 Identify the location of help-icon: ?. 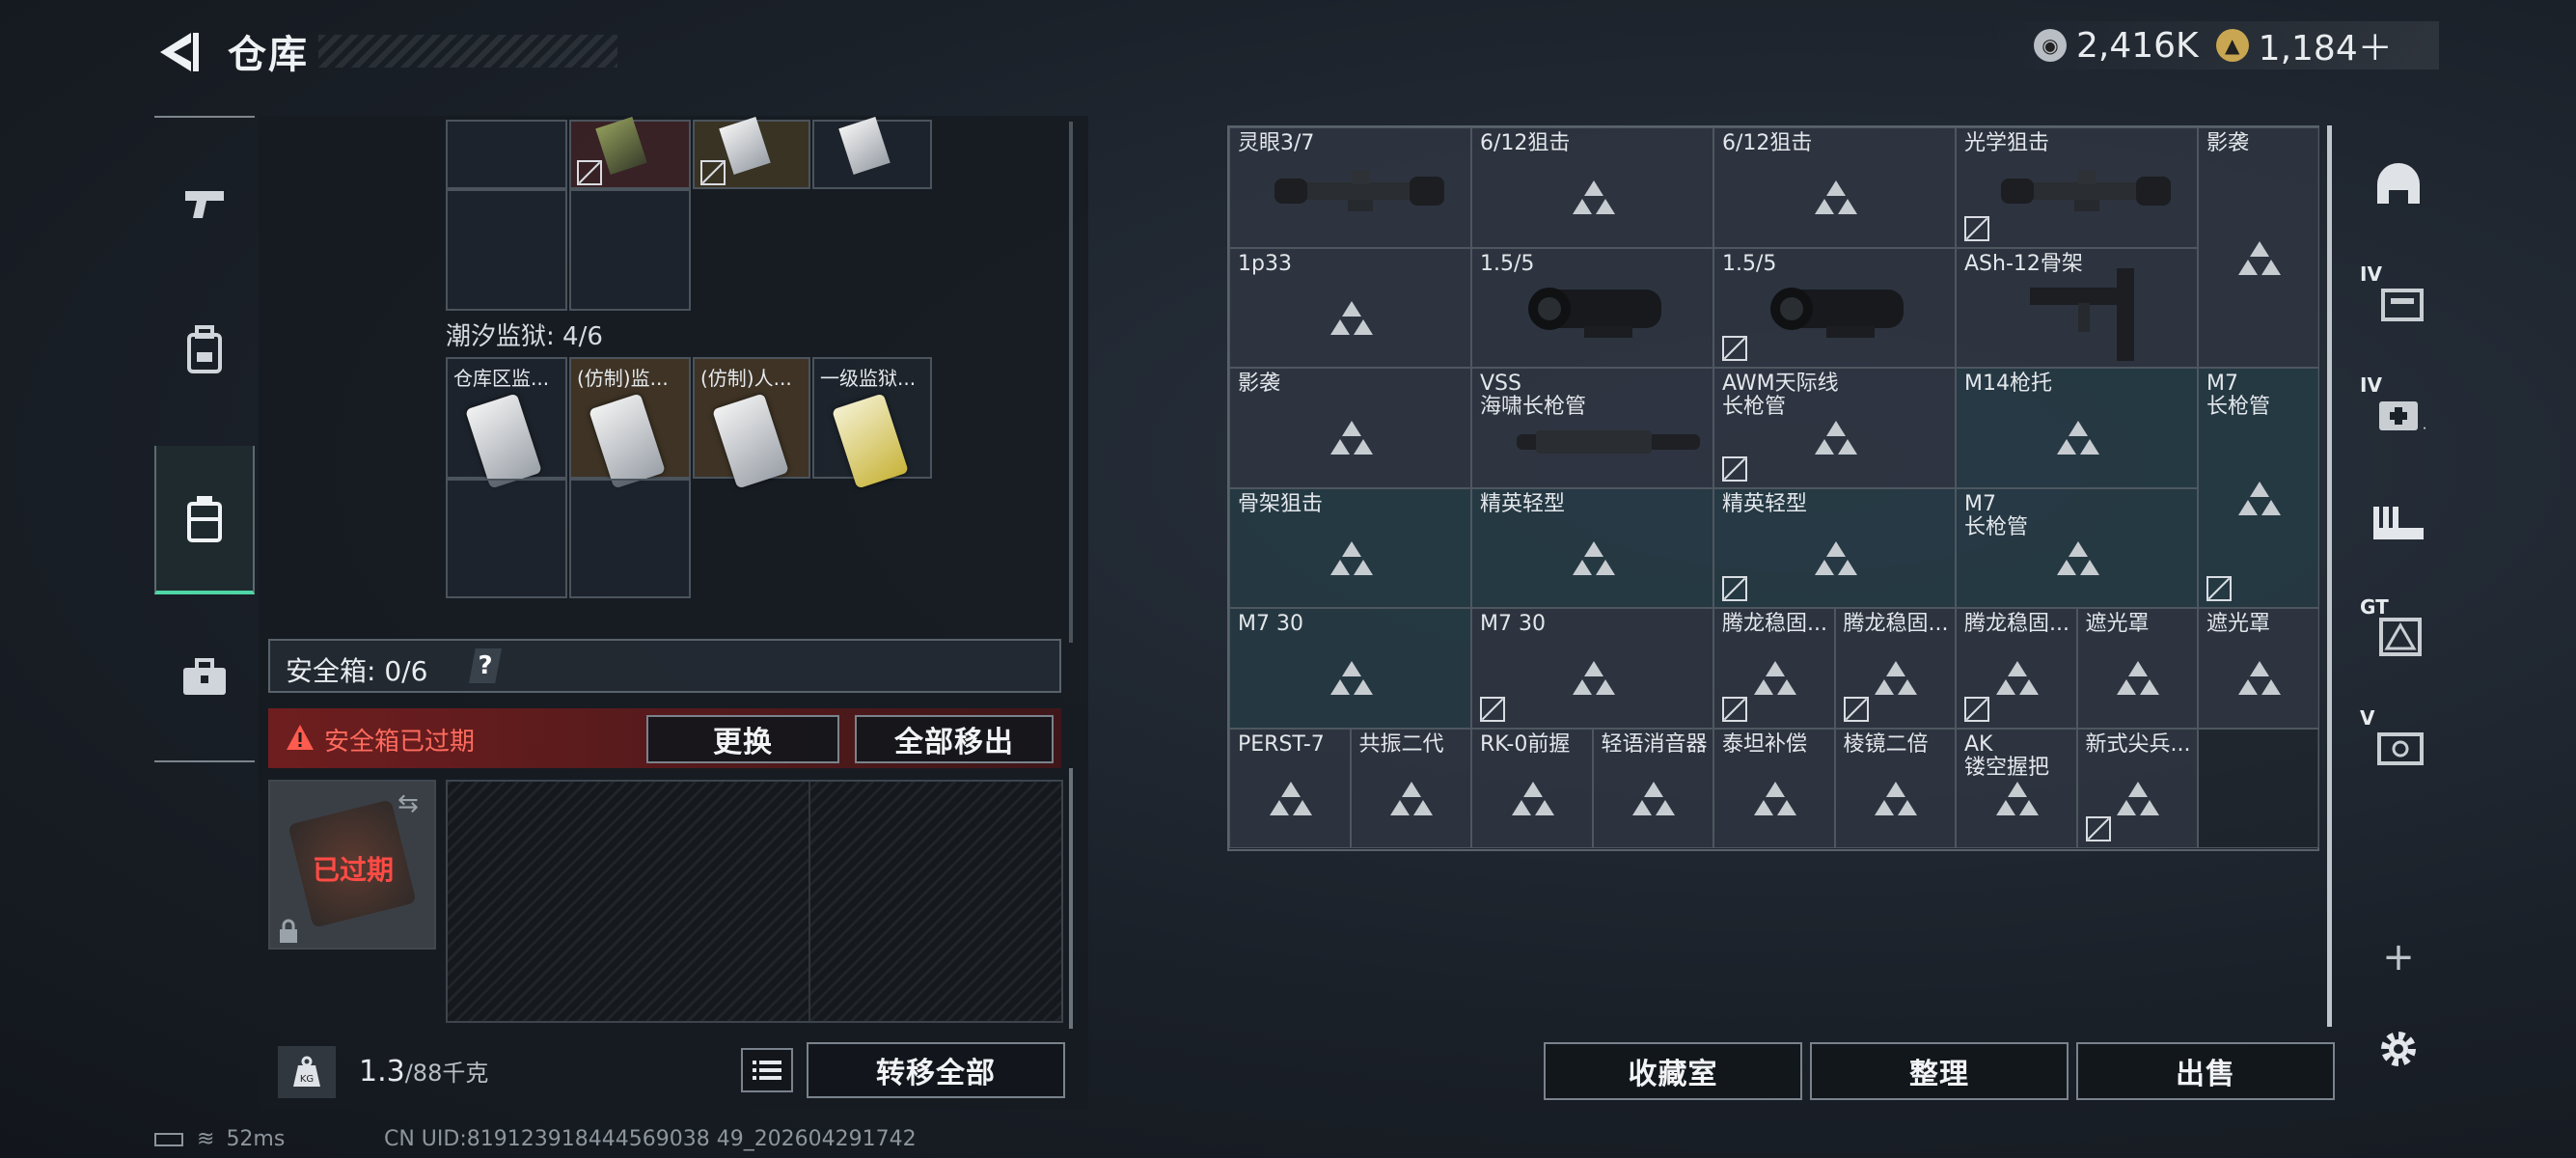
(486, 665).